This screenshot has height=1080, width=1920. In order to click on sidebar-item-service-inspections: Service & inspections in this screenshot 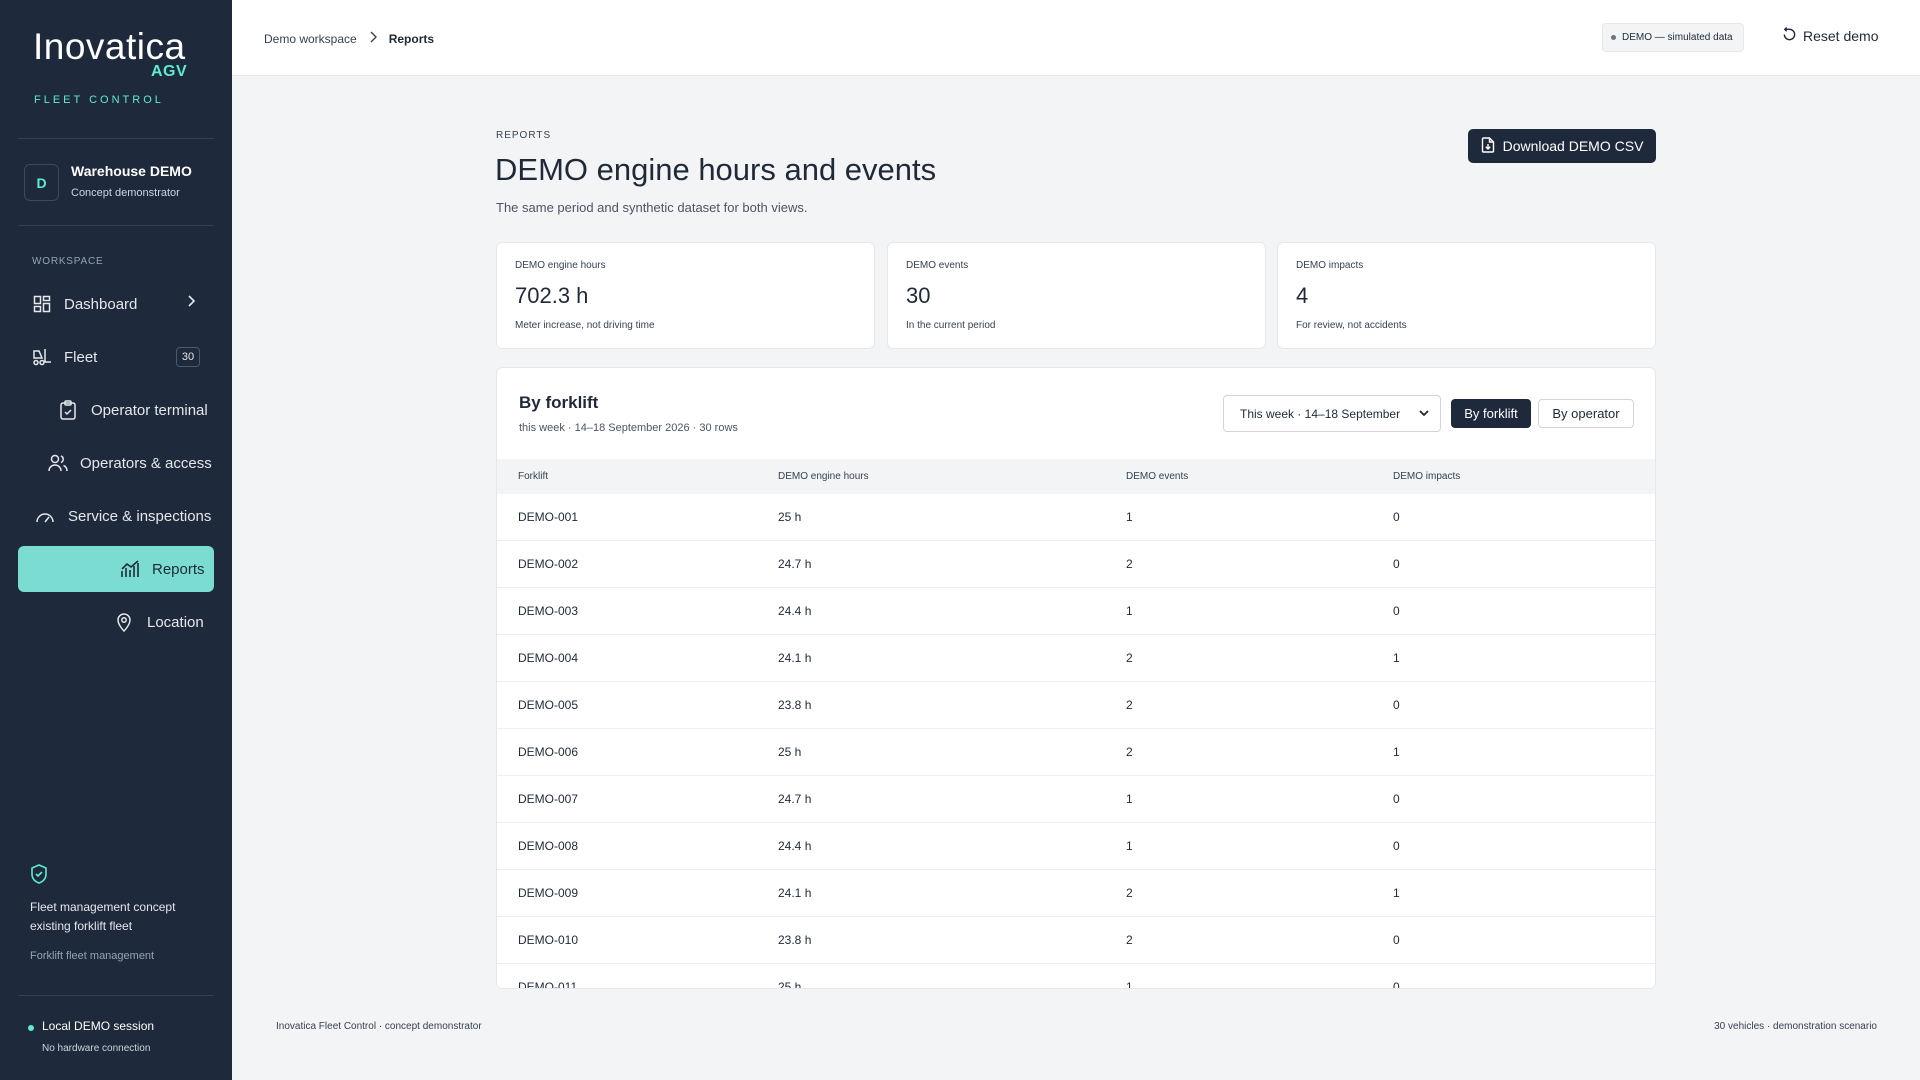, I will do `click(116, 516)`.